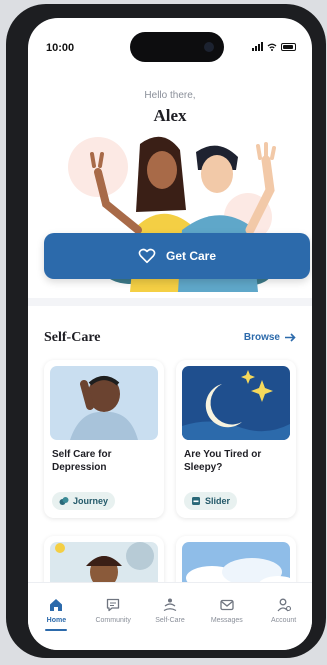 The height and width of the screenshot is (665, 327). I want to click on dynamic-island, so click(177, 47).